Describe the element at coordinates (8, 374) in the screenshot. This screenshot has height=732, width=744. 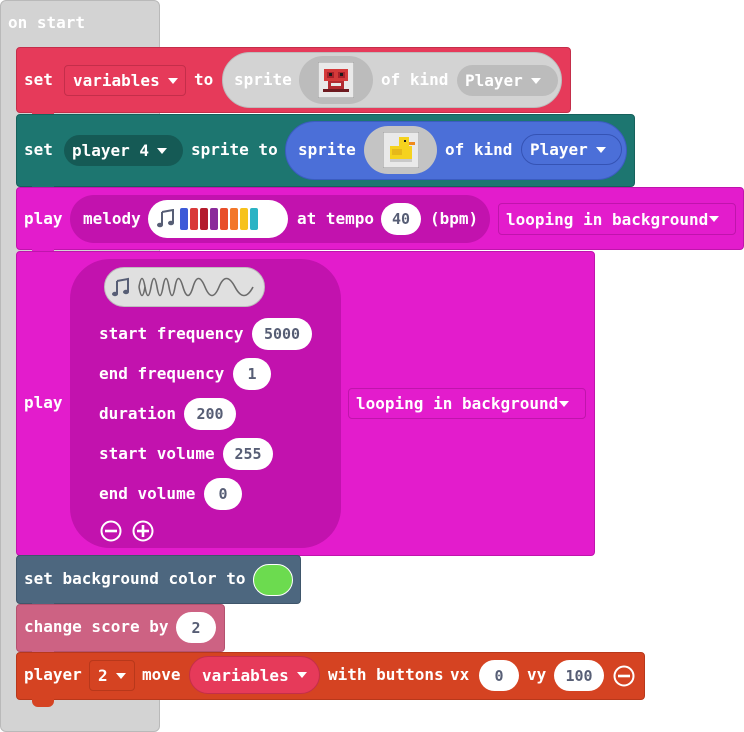
I see `on-start-c-body` at that location.